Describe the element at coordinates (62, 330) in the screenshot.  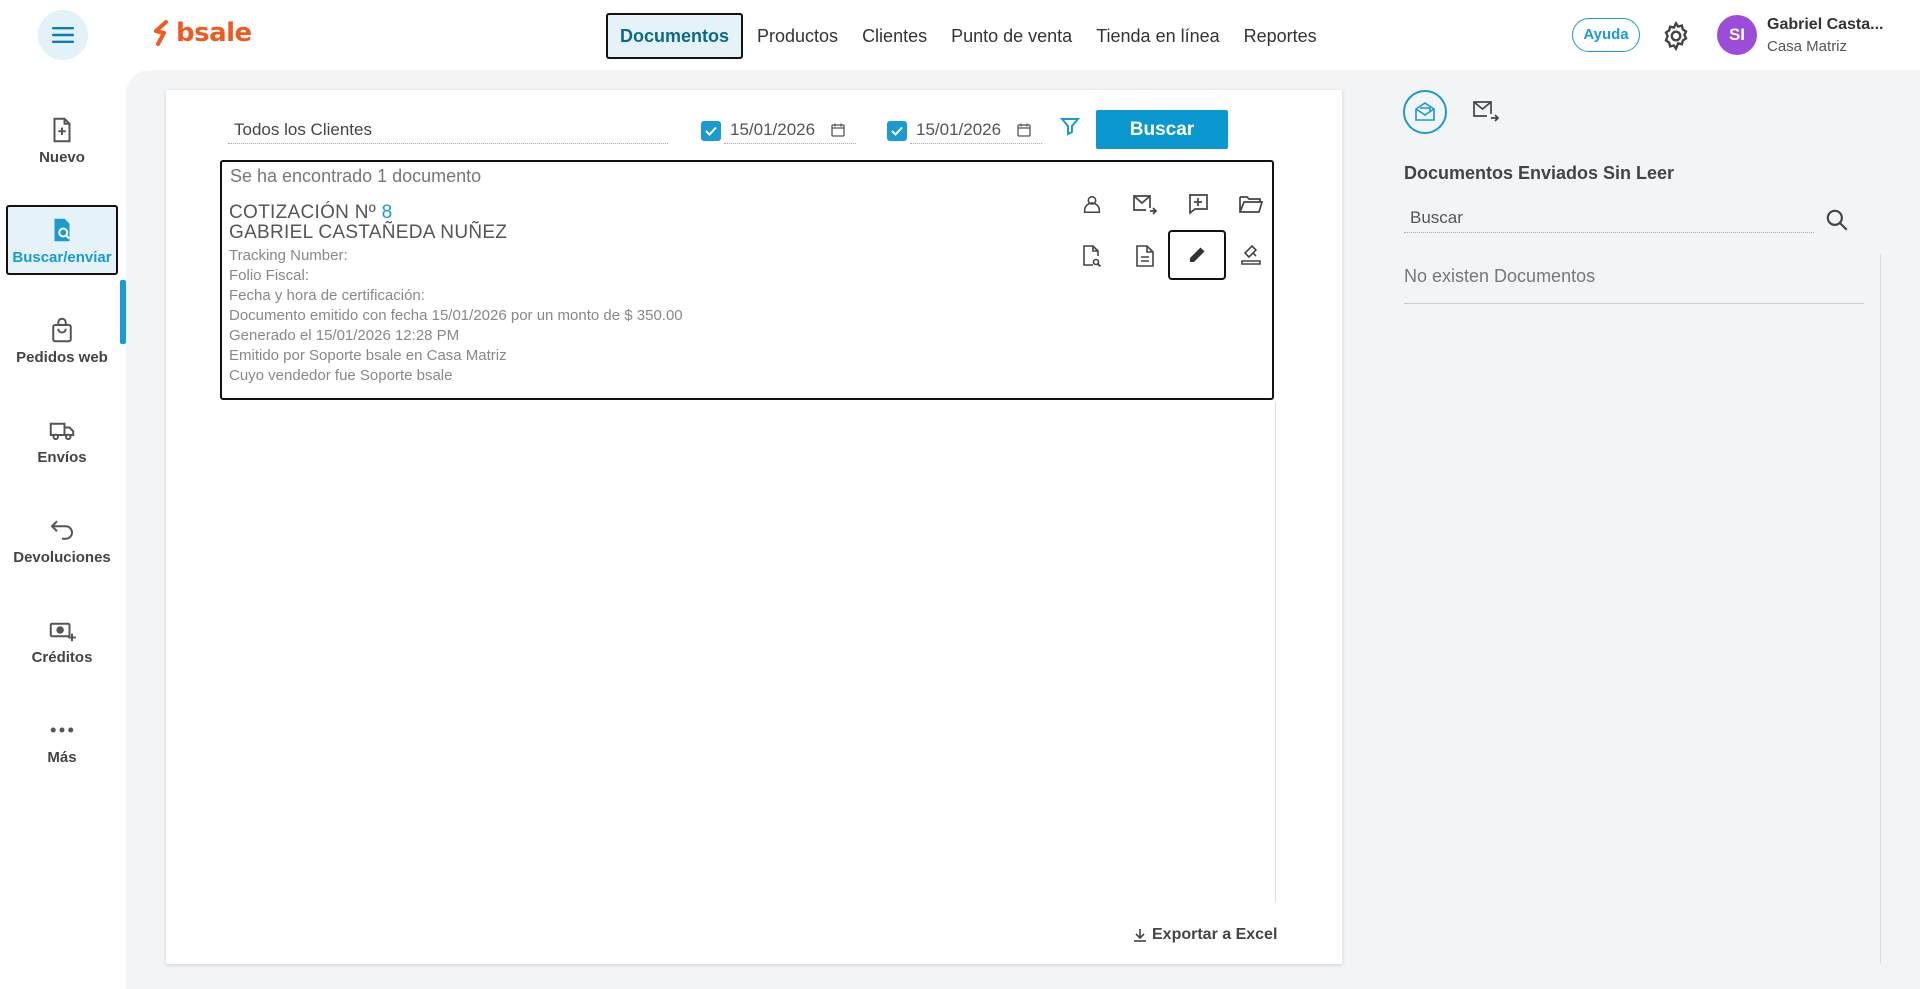
I see `shopping-bag-icon` at that location.